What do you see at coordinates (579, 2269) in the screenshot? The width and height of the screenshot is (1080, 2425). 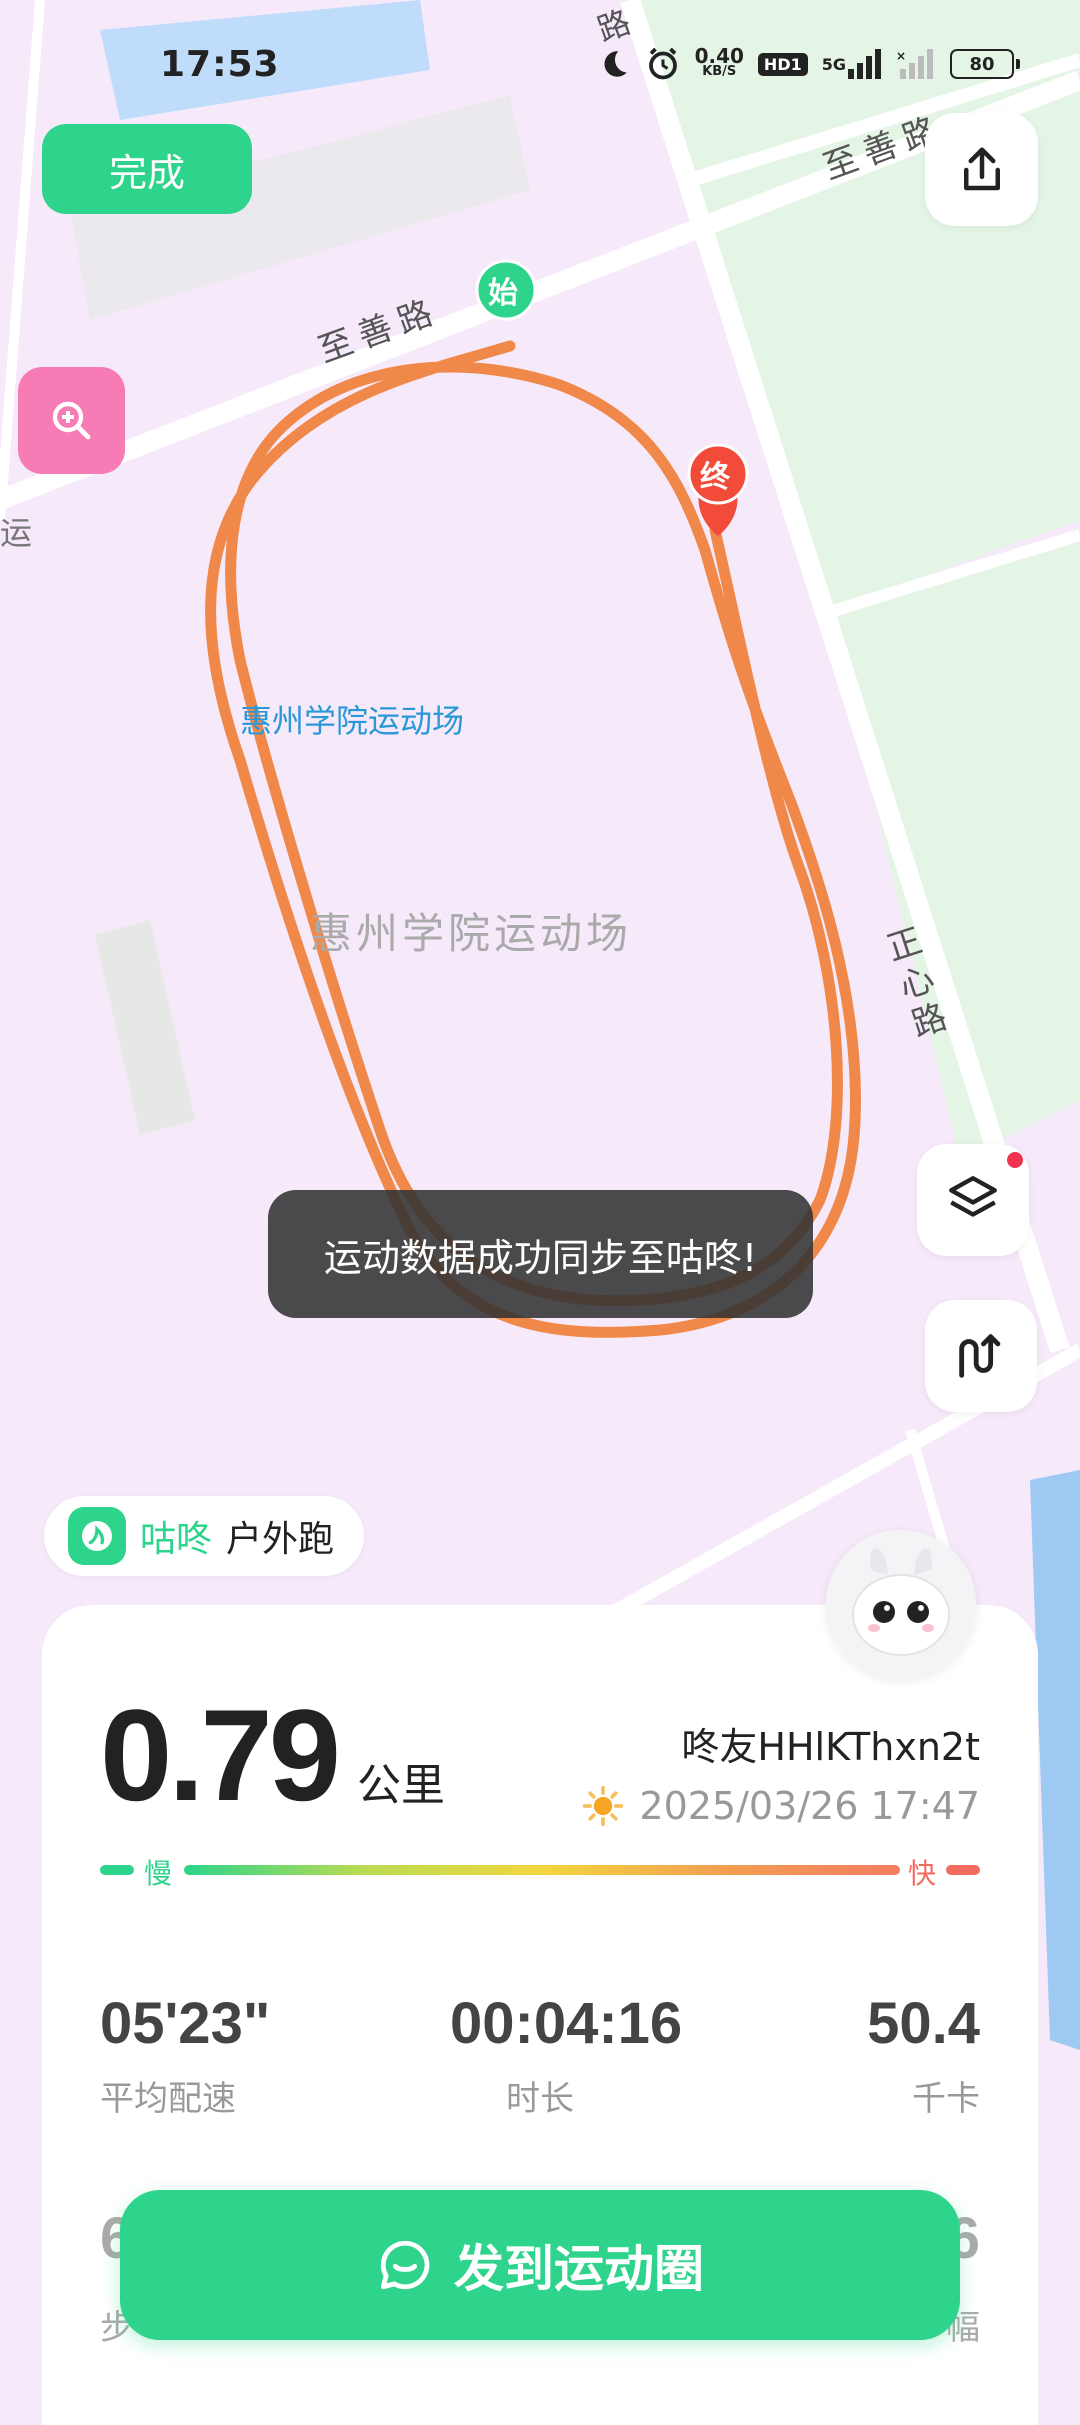 I see `post-button-label: 发到运动圈` at bounding box center [579, 2269].